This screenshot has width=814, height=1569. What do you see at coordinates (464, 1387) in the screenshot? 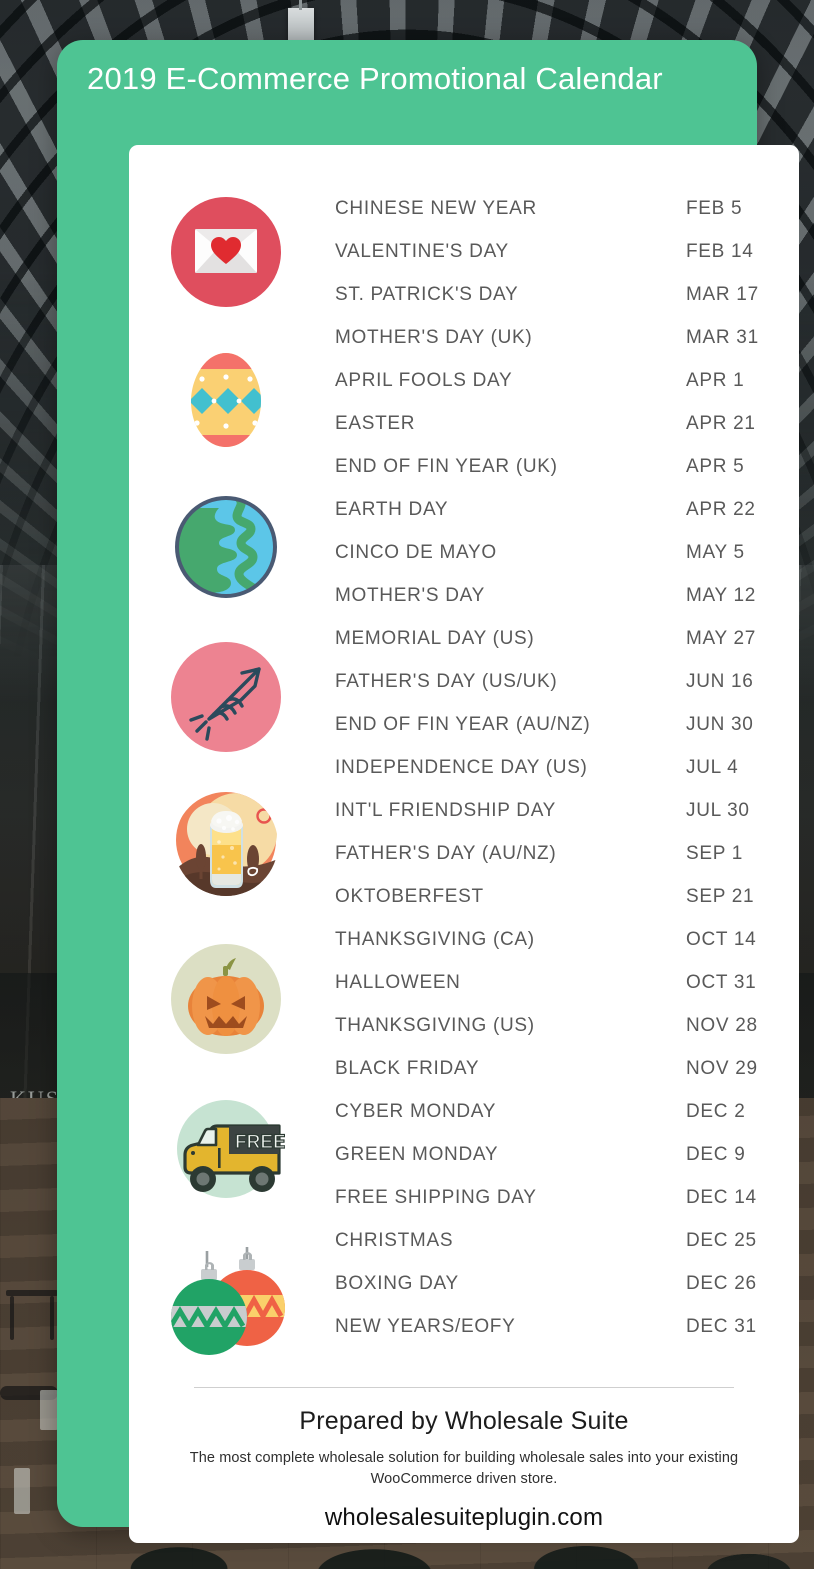
I see `footer-divider` at bounding box center [464, 1387].